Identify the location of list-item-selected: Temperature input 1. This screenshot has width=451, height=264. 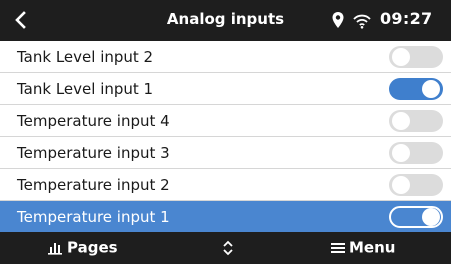
(225, 217).